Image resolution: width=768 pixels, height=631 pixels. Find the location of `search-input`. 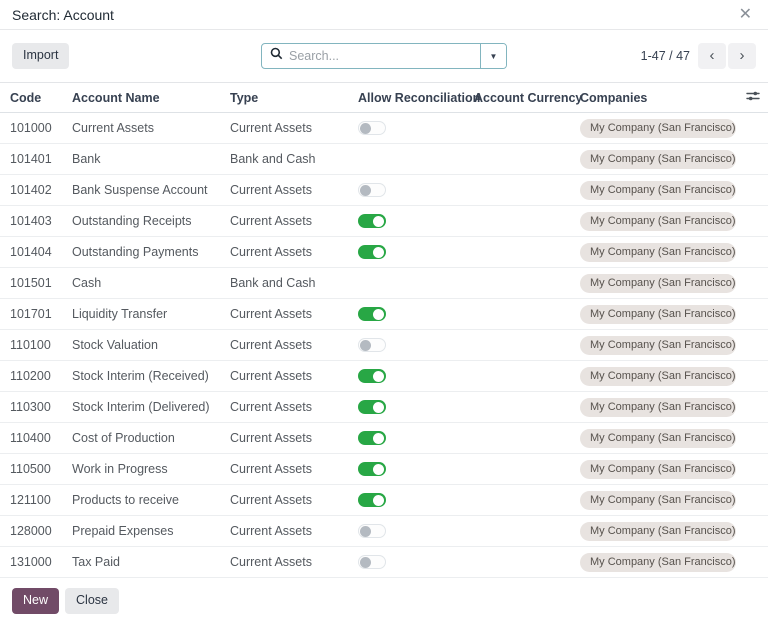

search-input is located at coordinates (380, 56).